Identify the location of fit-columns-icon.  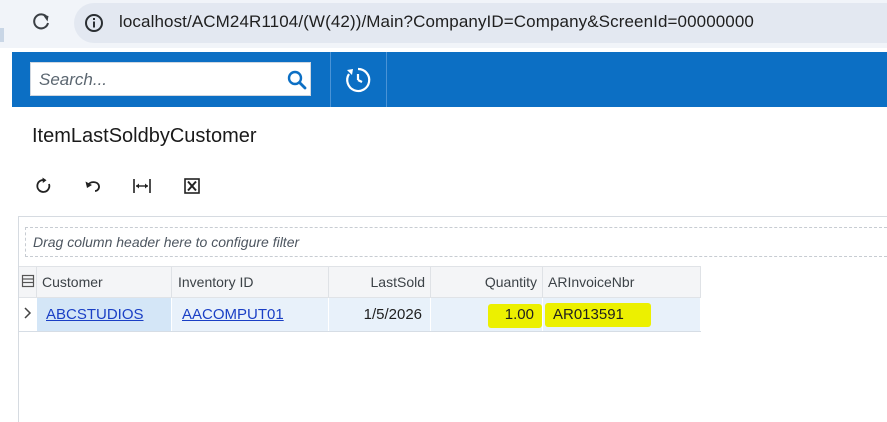
(142, 186).